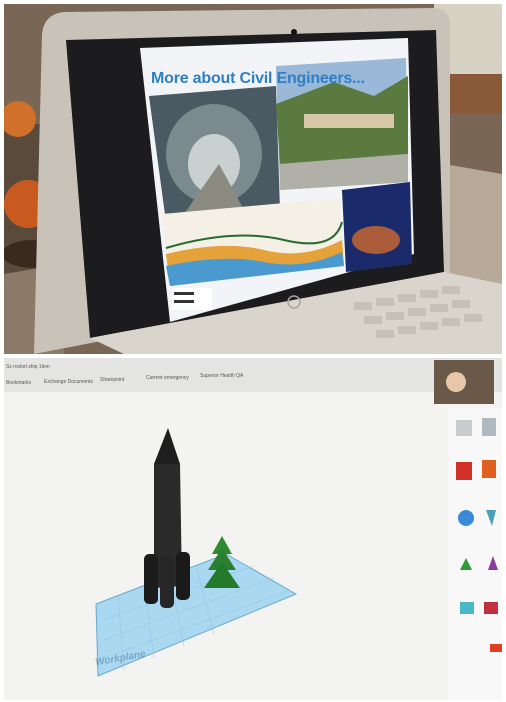 This screenshot has height=702, width=506. What do you see at coordinates (253, 375) in the screenshot?
I see `browser-bar` at bounding box center [253, 375].